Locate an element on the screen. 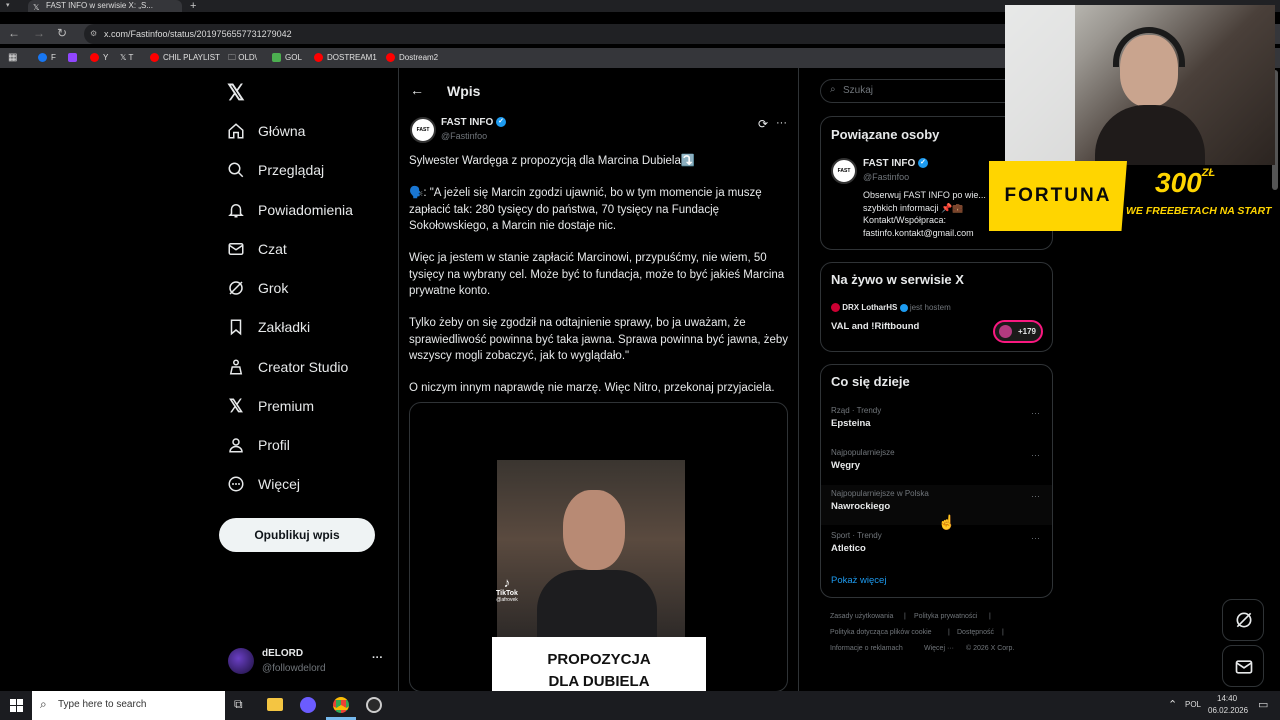  webcam-headphones is located at coordinates (1149, 47).